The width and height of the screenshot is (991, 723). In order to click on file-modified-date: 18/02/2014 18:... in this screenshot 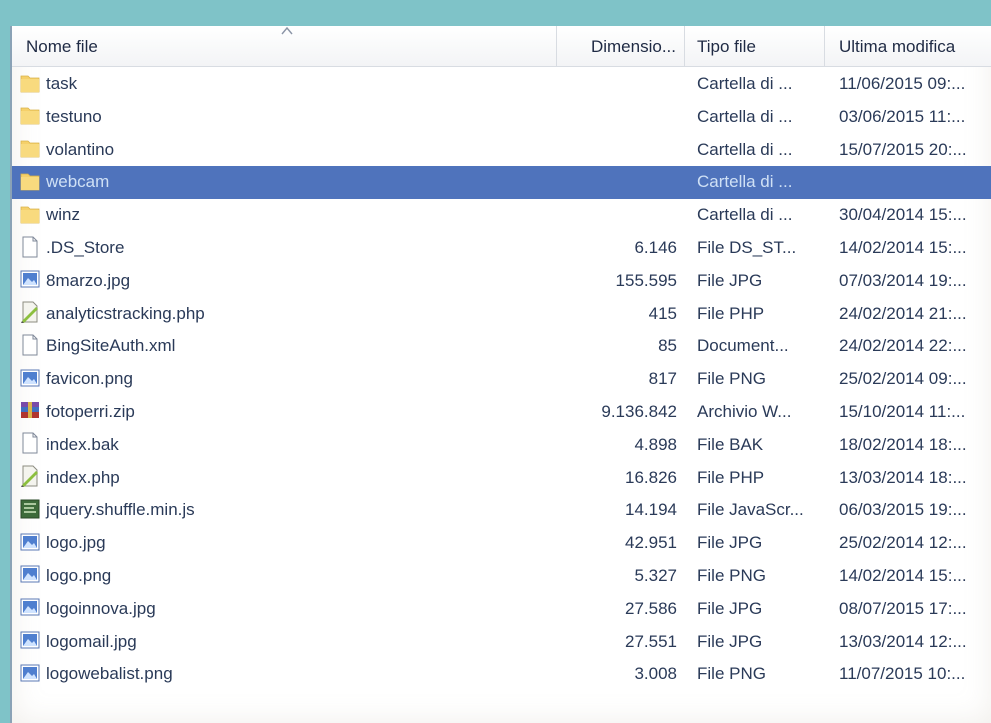, I will do `click(903, 444)`.